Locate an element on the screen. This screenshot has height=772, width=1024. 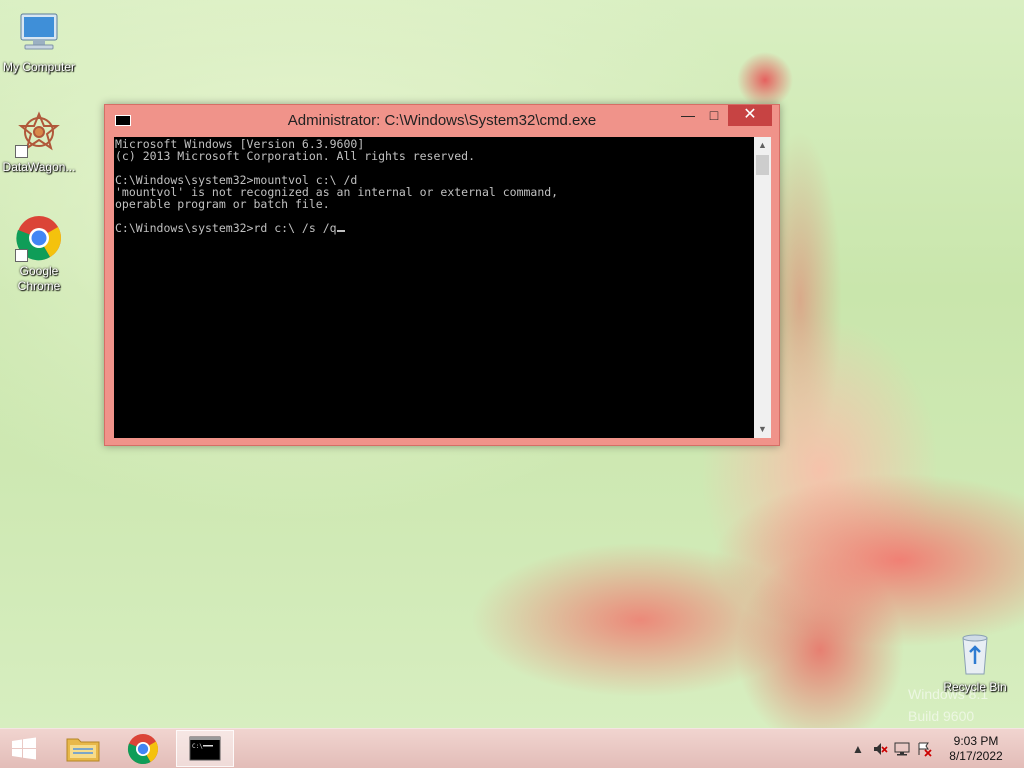
vertical-scrollbar: ▲ ▼ is located at coordinates (762, 287).